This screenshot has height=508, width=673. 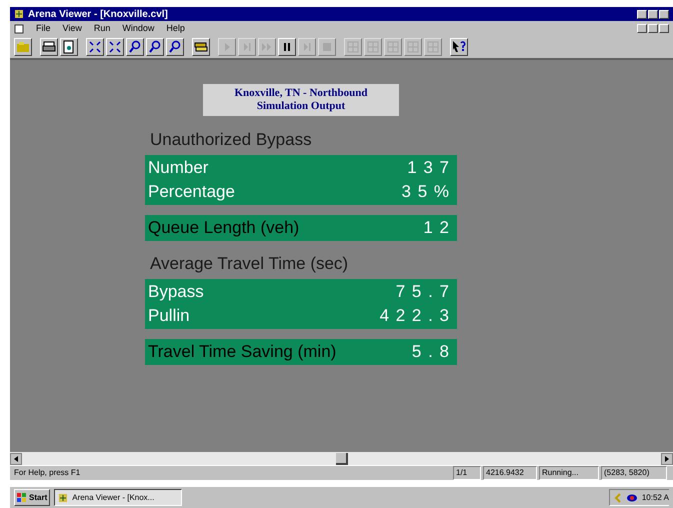 What do you see at coordinates (429, 168) in the screenshot?
I see `result-value: 1 3 7` at bounding box center [429, 168].